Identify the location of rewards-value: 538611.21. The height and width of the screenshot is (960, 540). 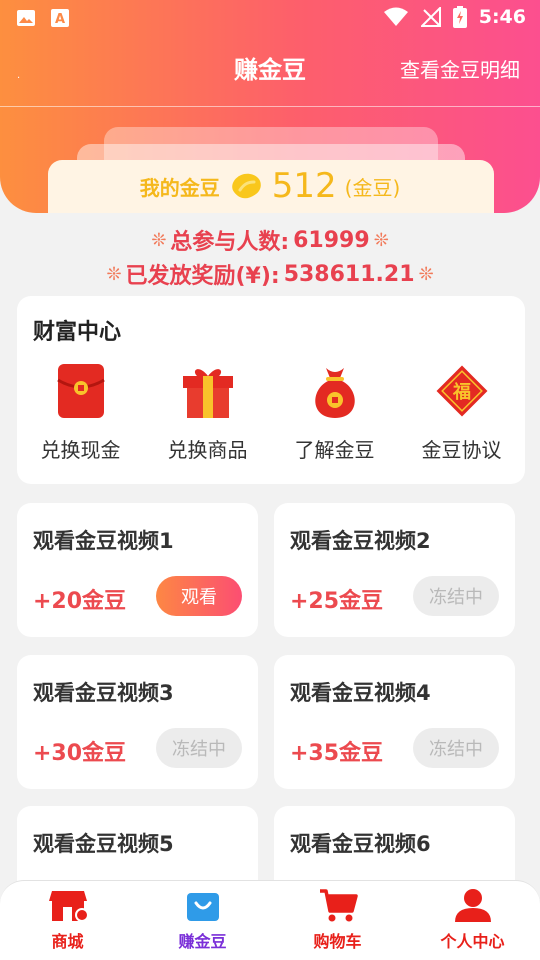
(349, 274).